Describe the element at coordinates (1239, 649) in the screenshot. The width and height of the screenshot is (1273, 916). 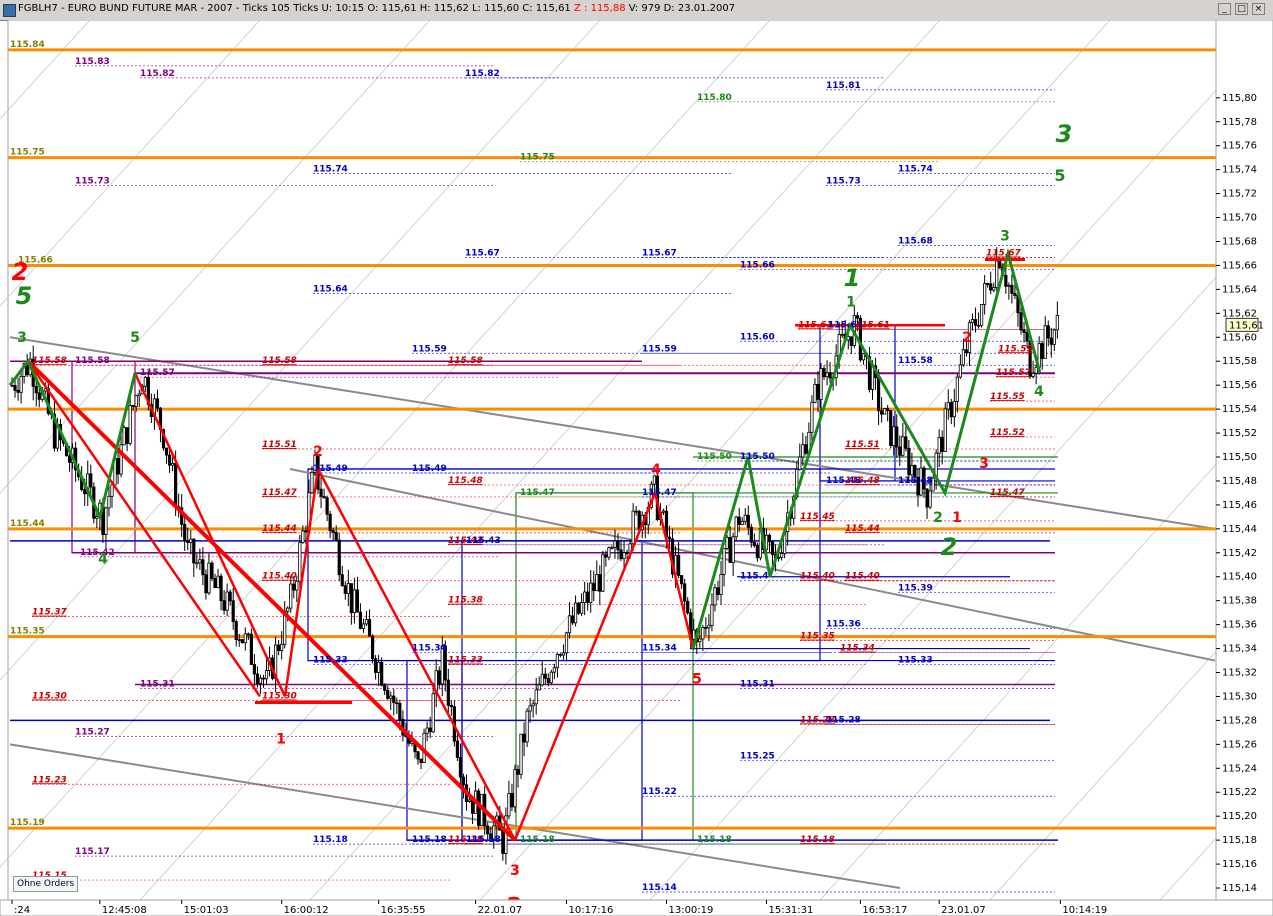
I see `price-tick-label: 115,34` at that location.